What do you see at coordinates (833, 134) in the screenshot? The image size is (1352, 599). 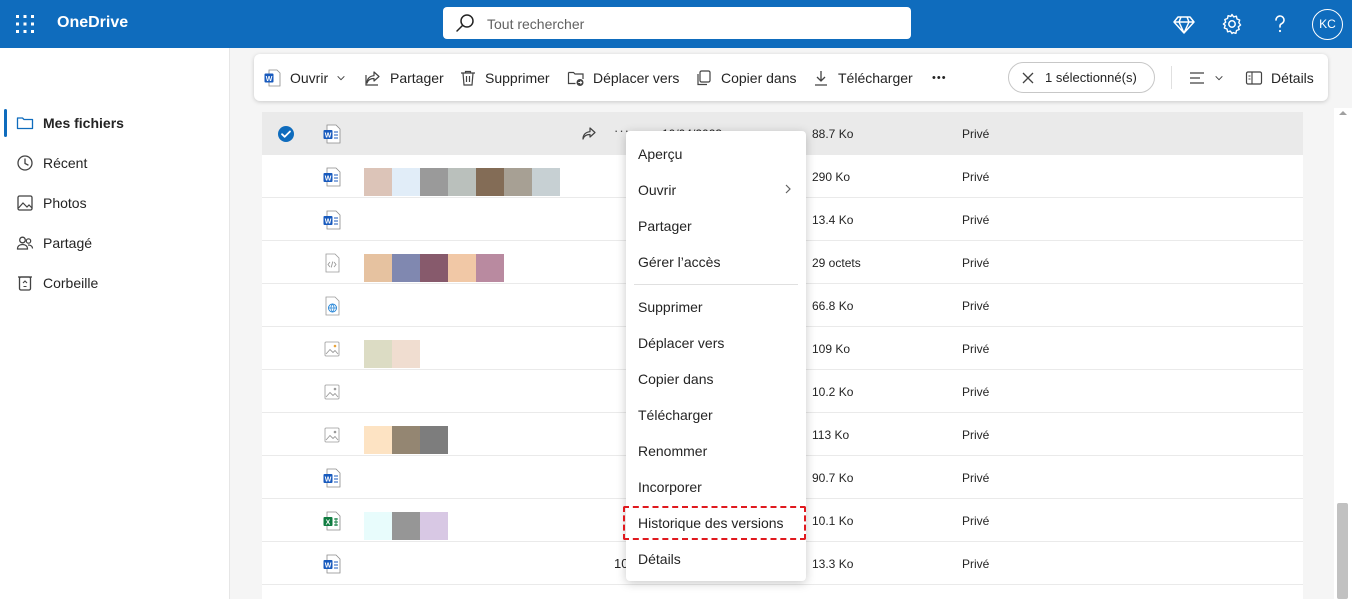 I see `file-size: 88.7 Ko` at bounding box center [833, 134].